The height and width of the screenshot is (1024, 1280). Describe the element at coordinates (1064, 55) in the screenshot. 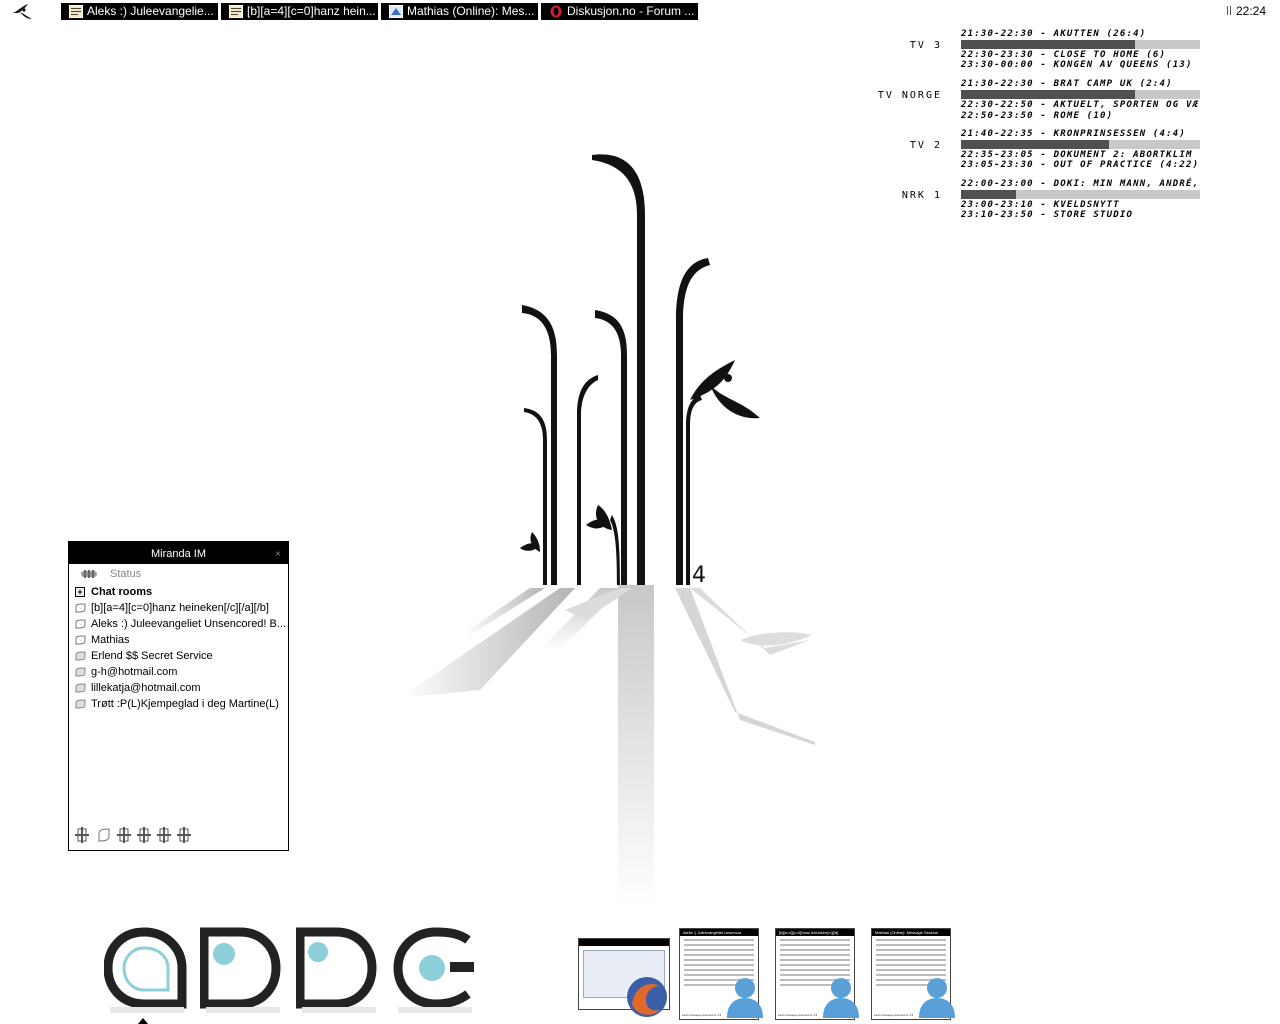

I see `program-next: 22:30-23:30 - Close to Home (6)` at that location.